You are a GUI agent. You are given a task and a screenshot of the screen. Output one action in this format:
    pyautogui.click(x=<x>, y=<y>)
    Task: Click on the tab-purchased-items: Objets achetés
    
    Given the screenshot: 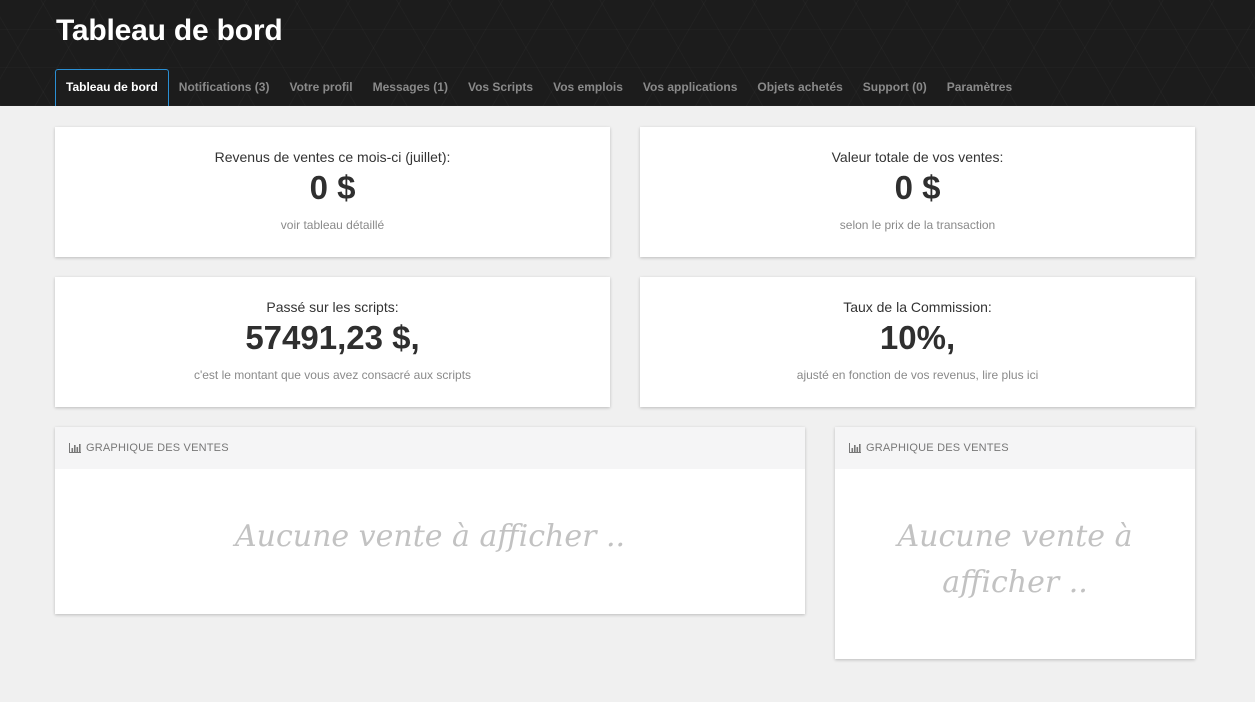 What is the action you would take?
    pyautogui.click(x=799, y=87)
    